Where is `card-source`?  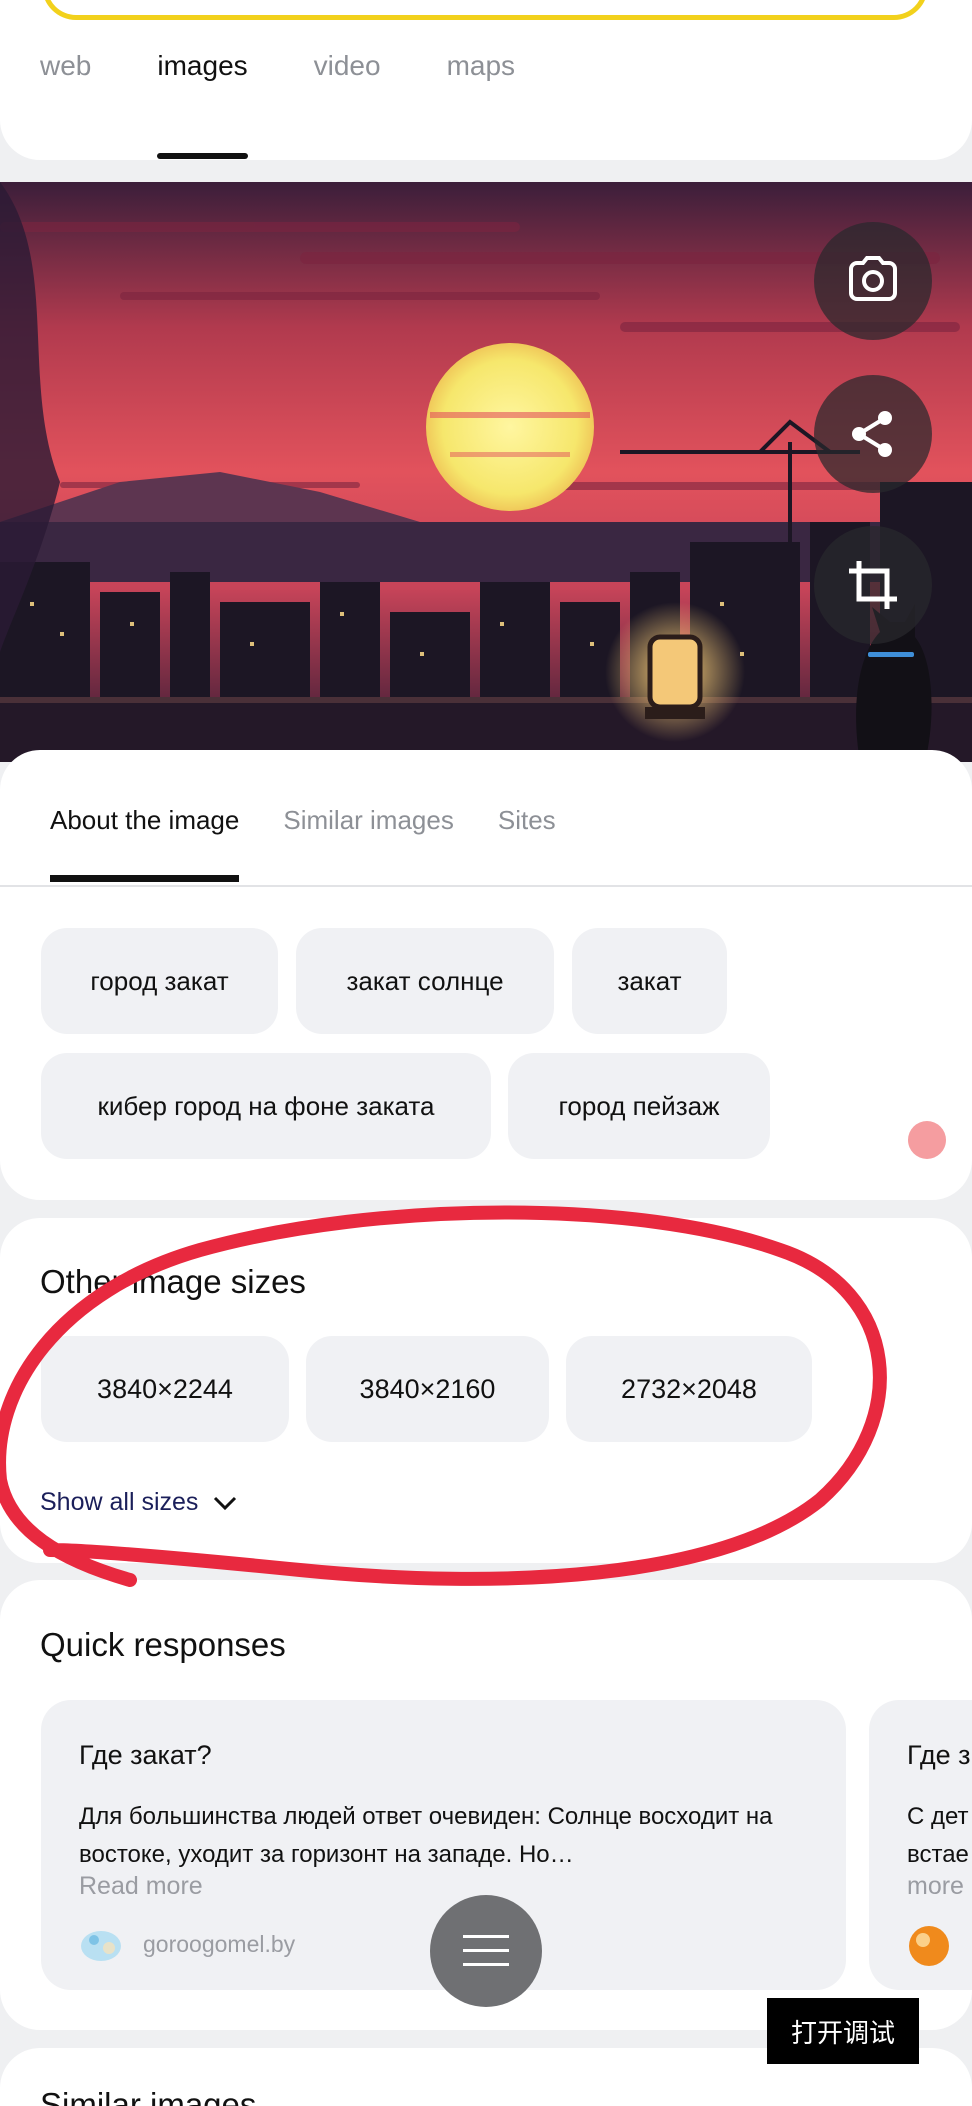
card-source is located at coordinates (929, 1946).